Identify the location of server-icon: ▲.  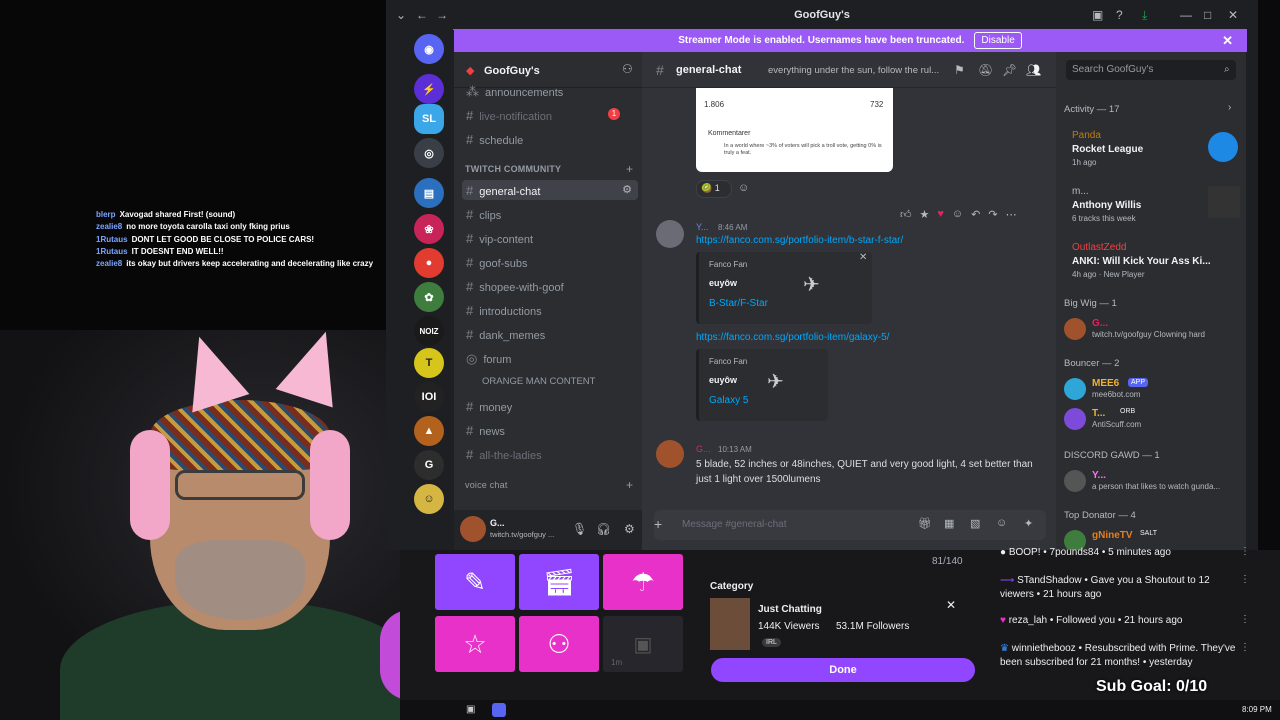
(429, 431).